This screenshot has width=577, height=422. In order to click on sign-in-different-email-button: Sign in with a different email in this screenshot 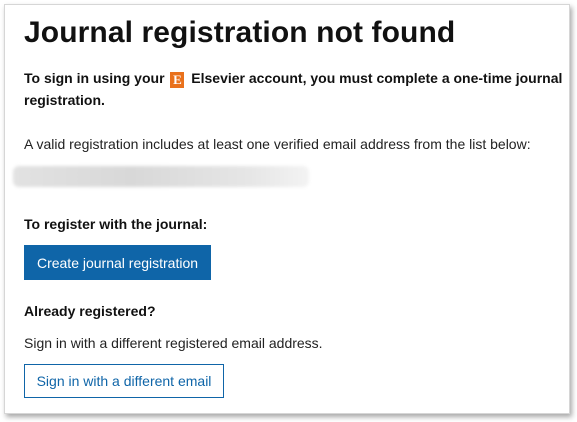, I will do `click(124, 381)`.